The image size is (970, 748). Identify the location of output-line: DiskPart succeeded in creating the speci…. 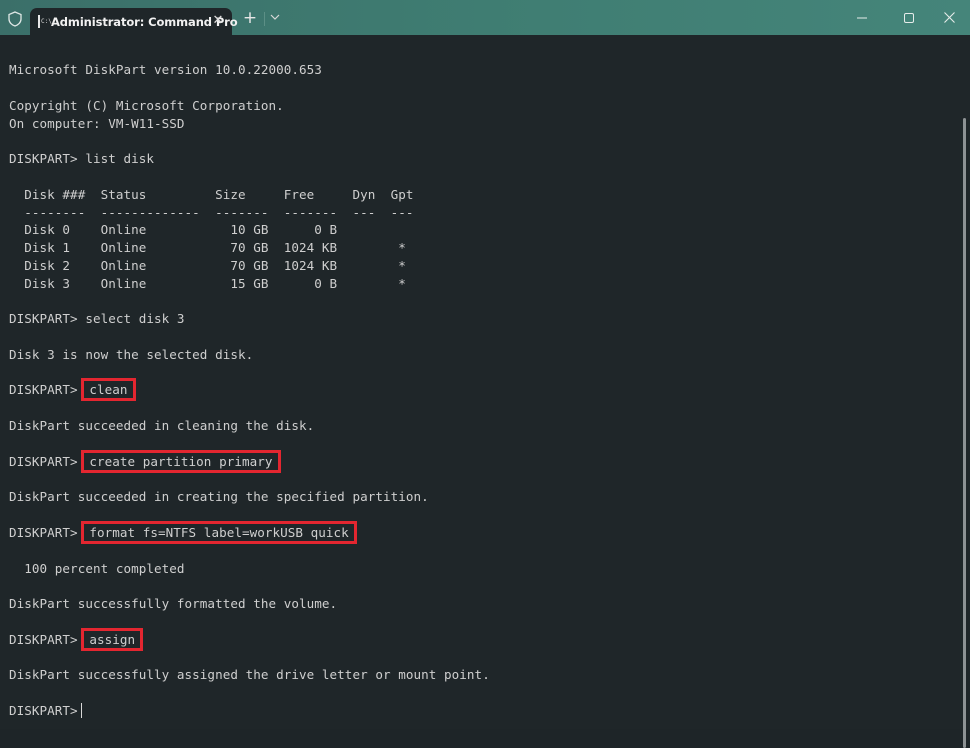
(219, 496).